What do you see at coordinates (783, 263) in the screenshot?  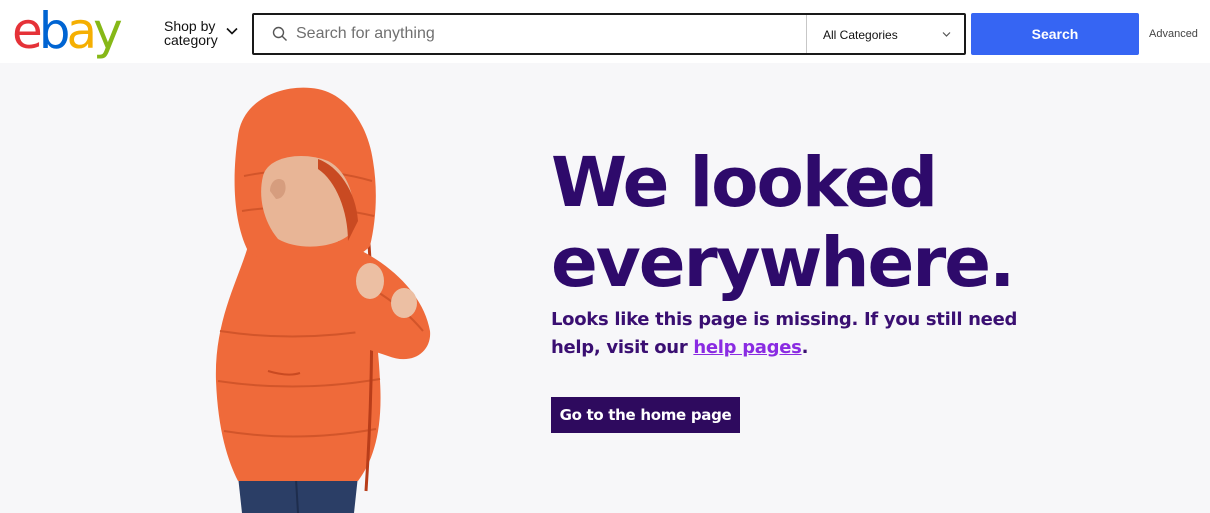 I see `headline-line-2: everywhere.` at bounding box center [783, 263].